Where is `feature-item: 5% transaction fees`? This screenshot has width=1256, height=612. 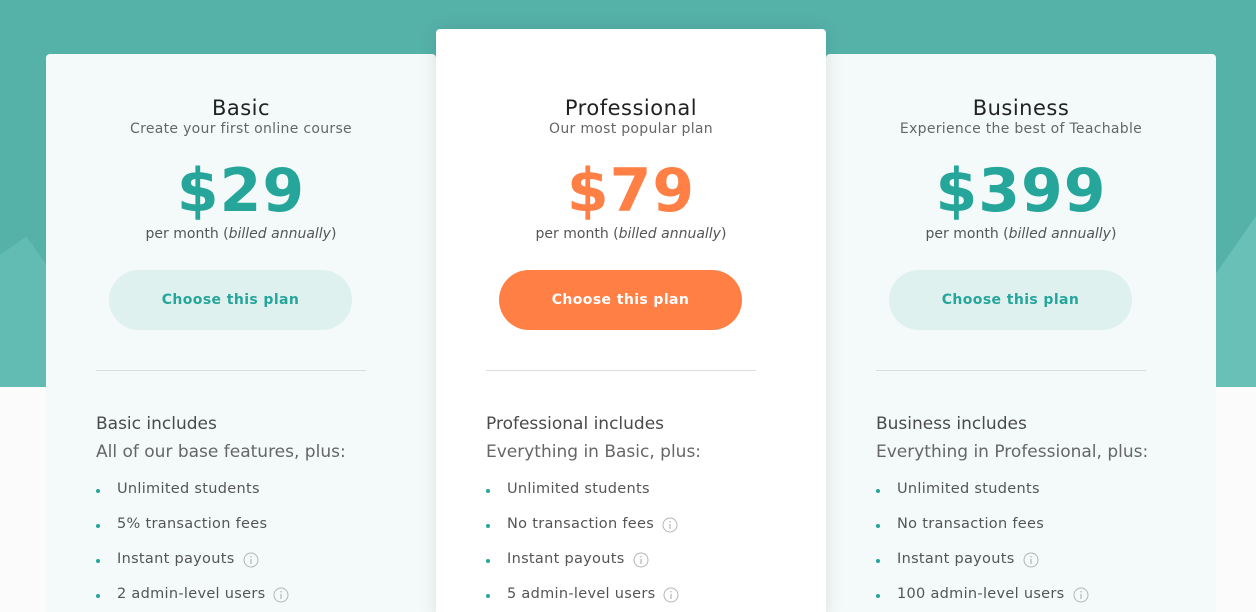 feature-item: 5% transaction fees is located at coordinates (256, 533).